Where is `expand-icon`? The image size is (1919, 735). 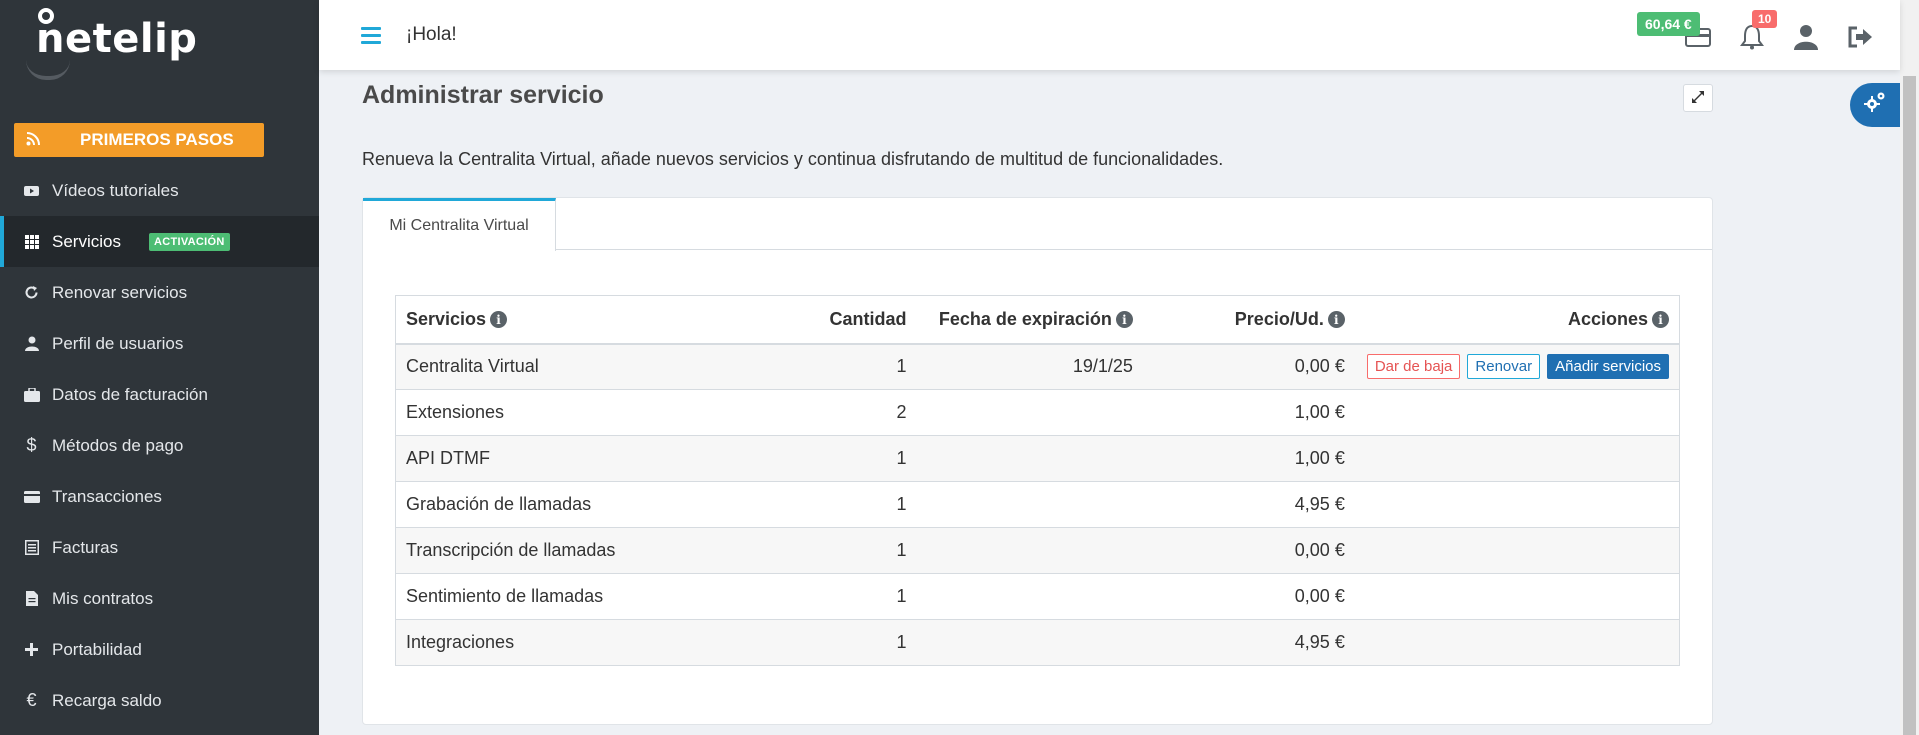 expand-icon is located at coordinates (1698, 98).